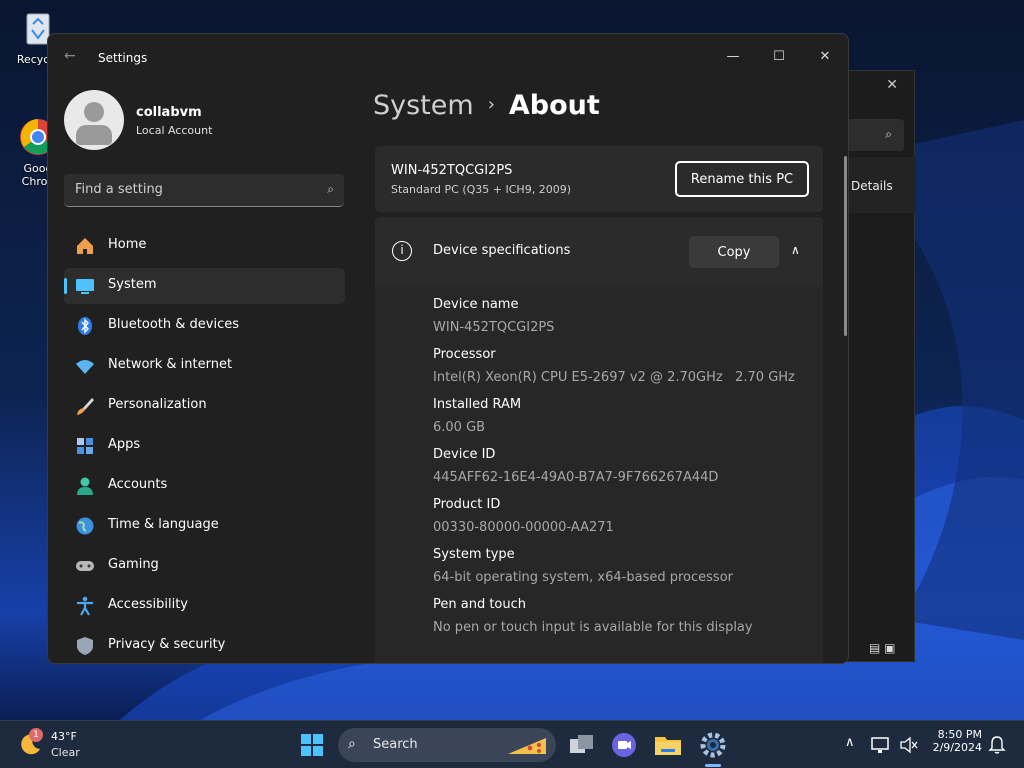 This screenshot has height=768, width=1024. I want to click on clock: 8:50 PM 2/9/2024, so click(954, 741).